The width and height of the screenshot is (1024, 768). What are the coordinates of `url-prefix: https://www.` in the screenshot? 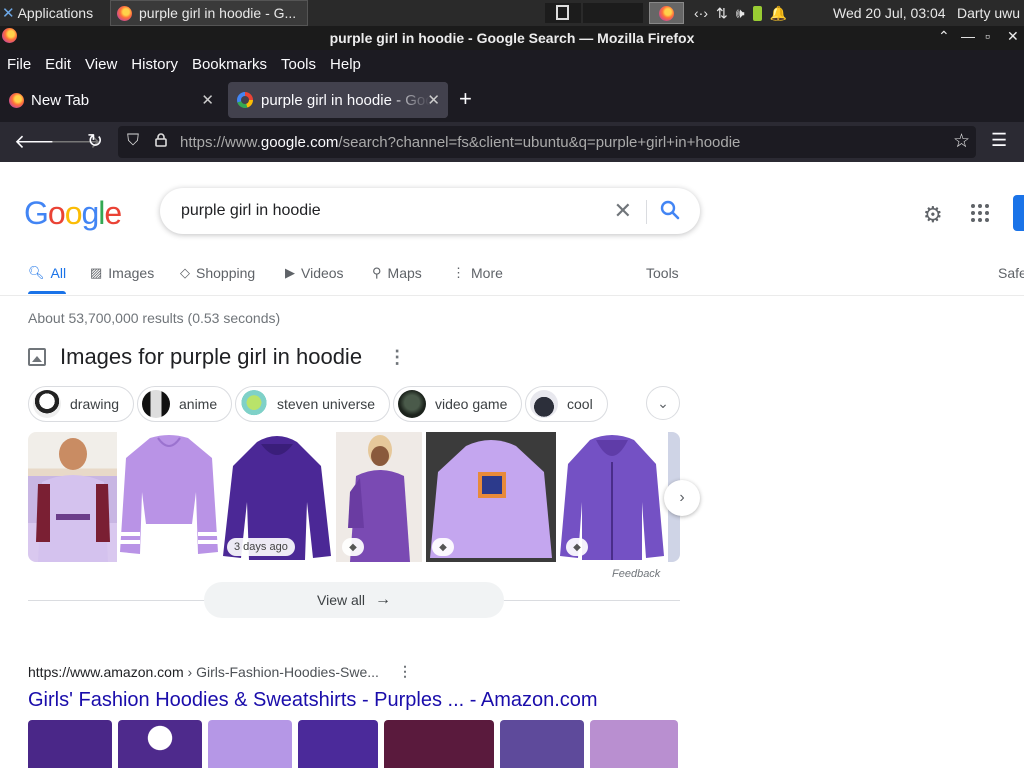 It's located at (220, 142).